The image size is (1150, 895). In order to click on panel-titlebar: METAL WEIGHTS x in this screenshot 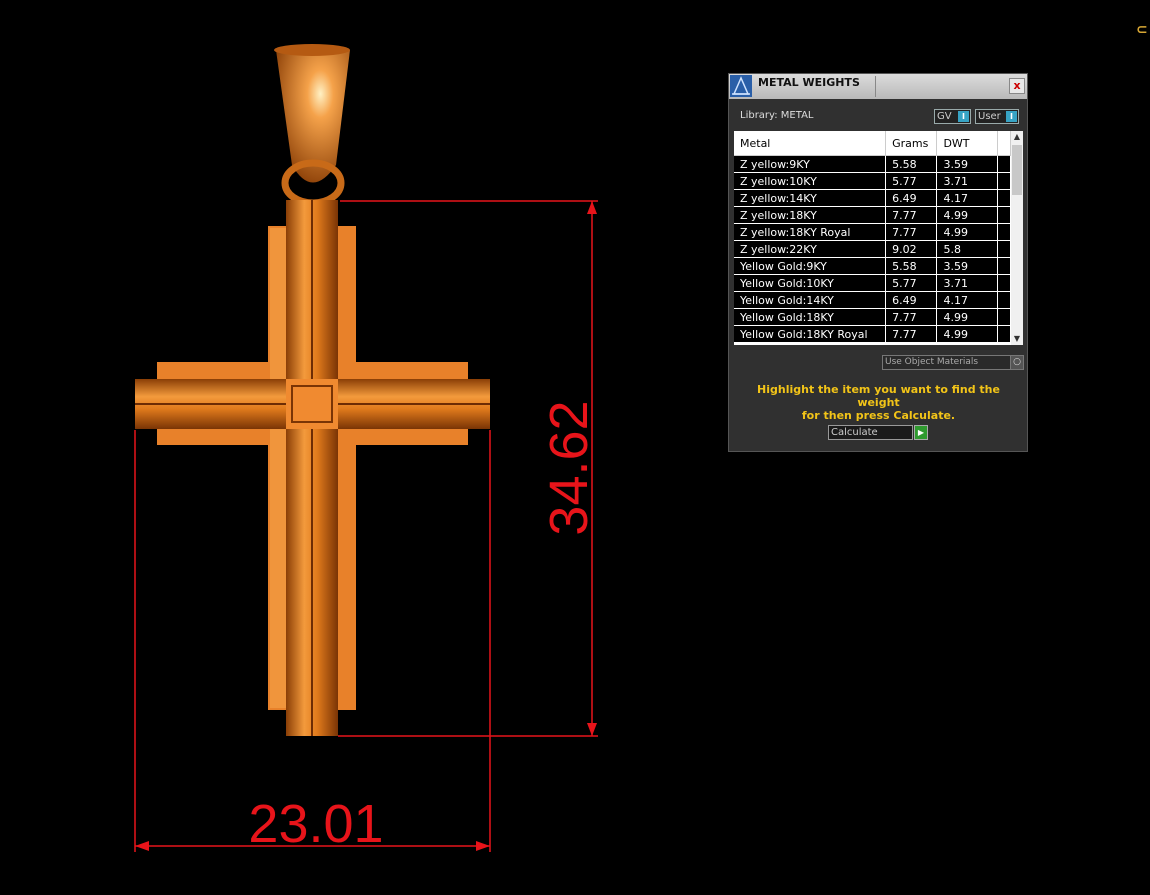, I will do `click(878, 86)`.